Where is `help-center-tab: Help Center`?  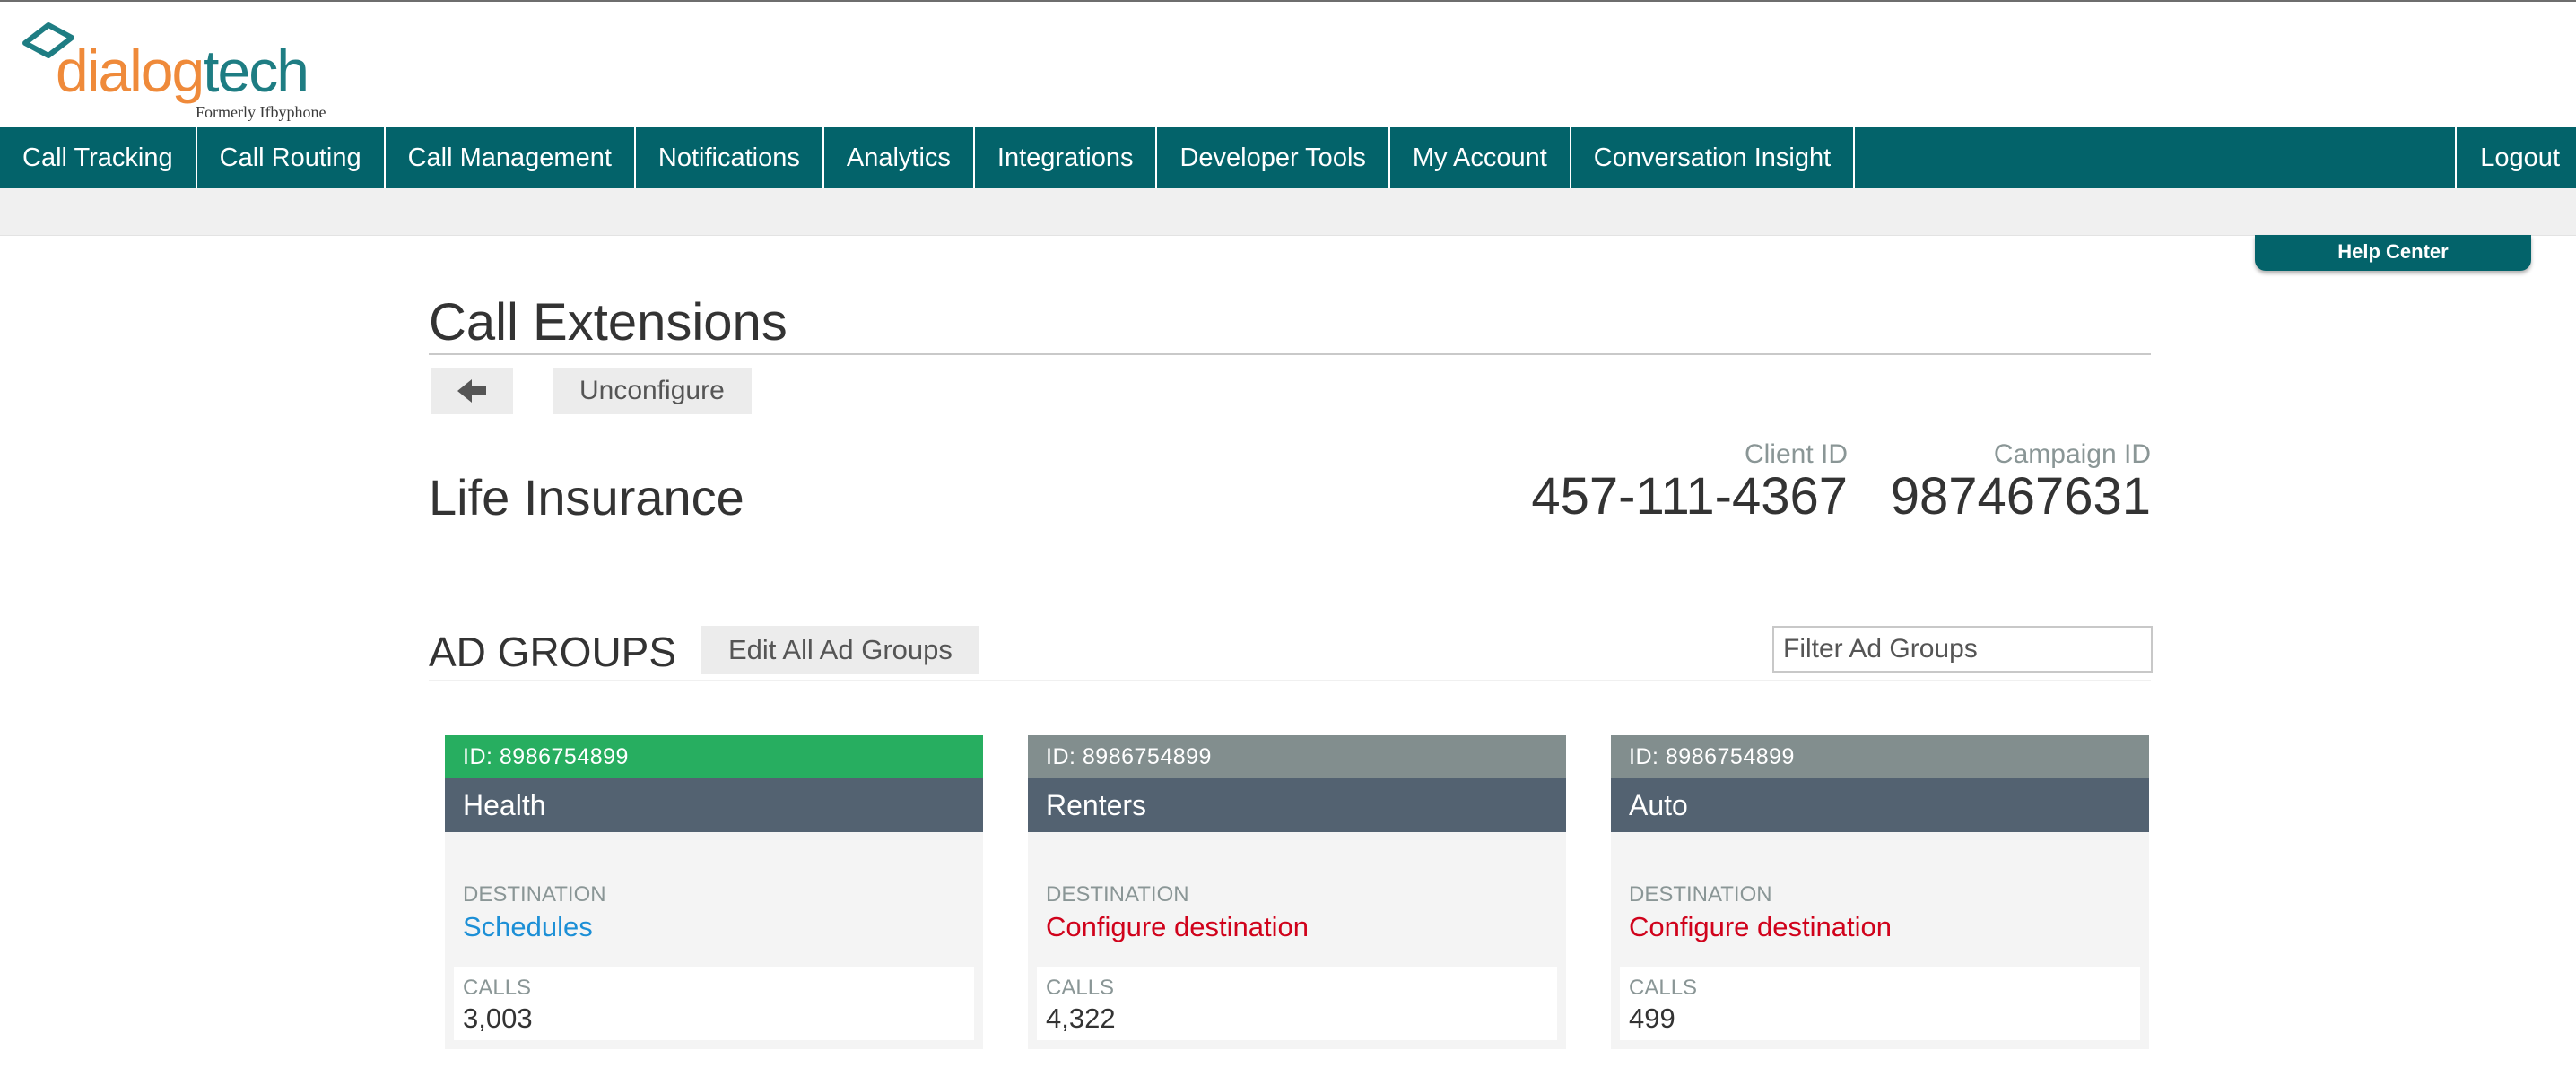
help-center-tab: Help Center is located at coordinates (2393, 253).